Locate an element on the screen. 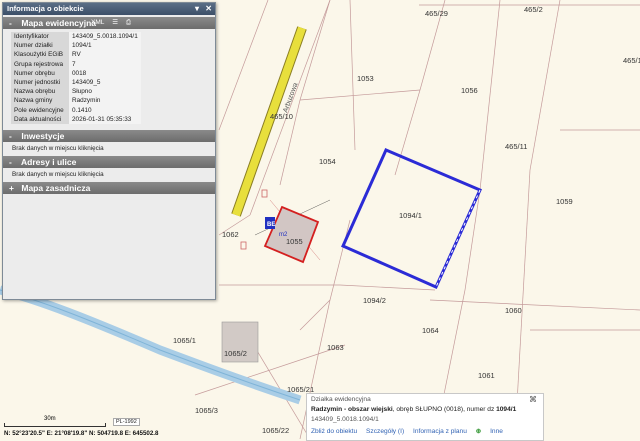 The width and height of the screenshot is (640, 441). table-row: Identyfikator 143409_5.0018.1094/1 is located at coordinates (76, 37).